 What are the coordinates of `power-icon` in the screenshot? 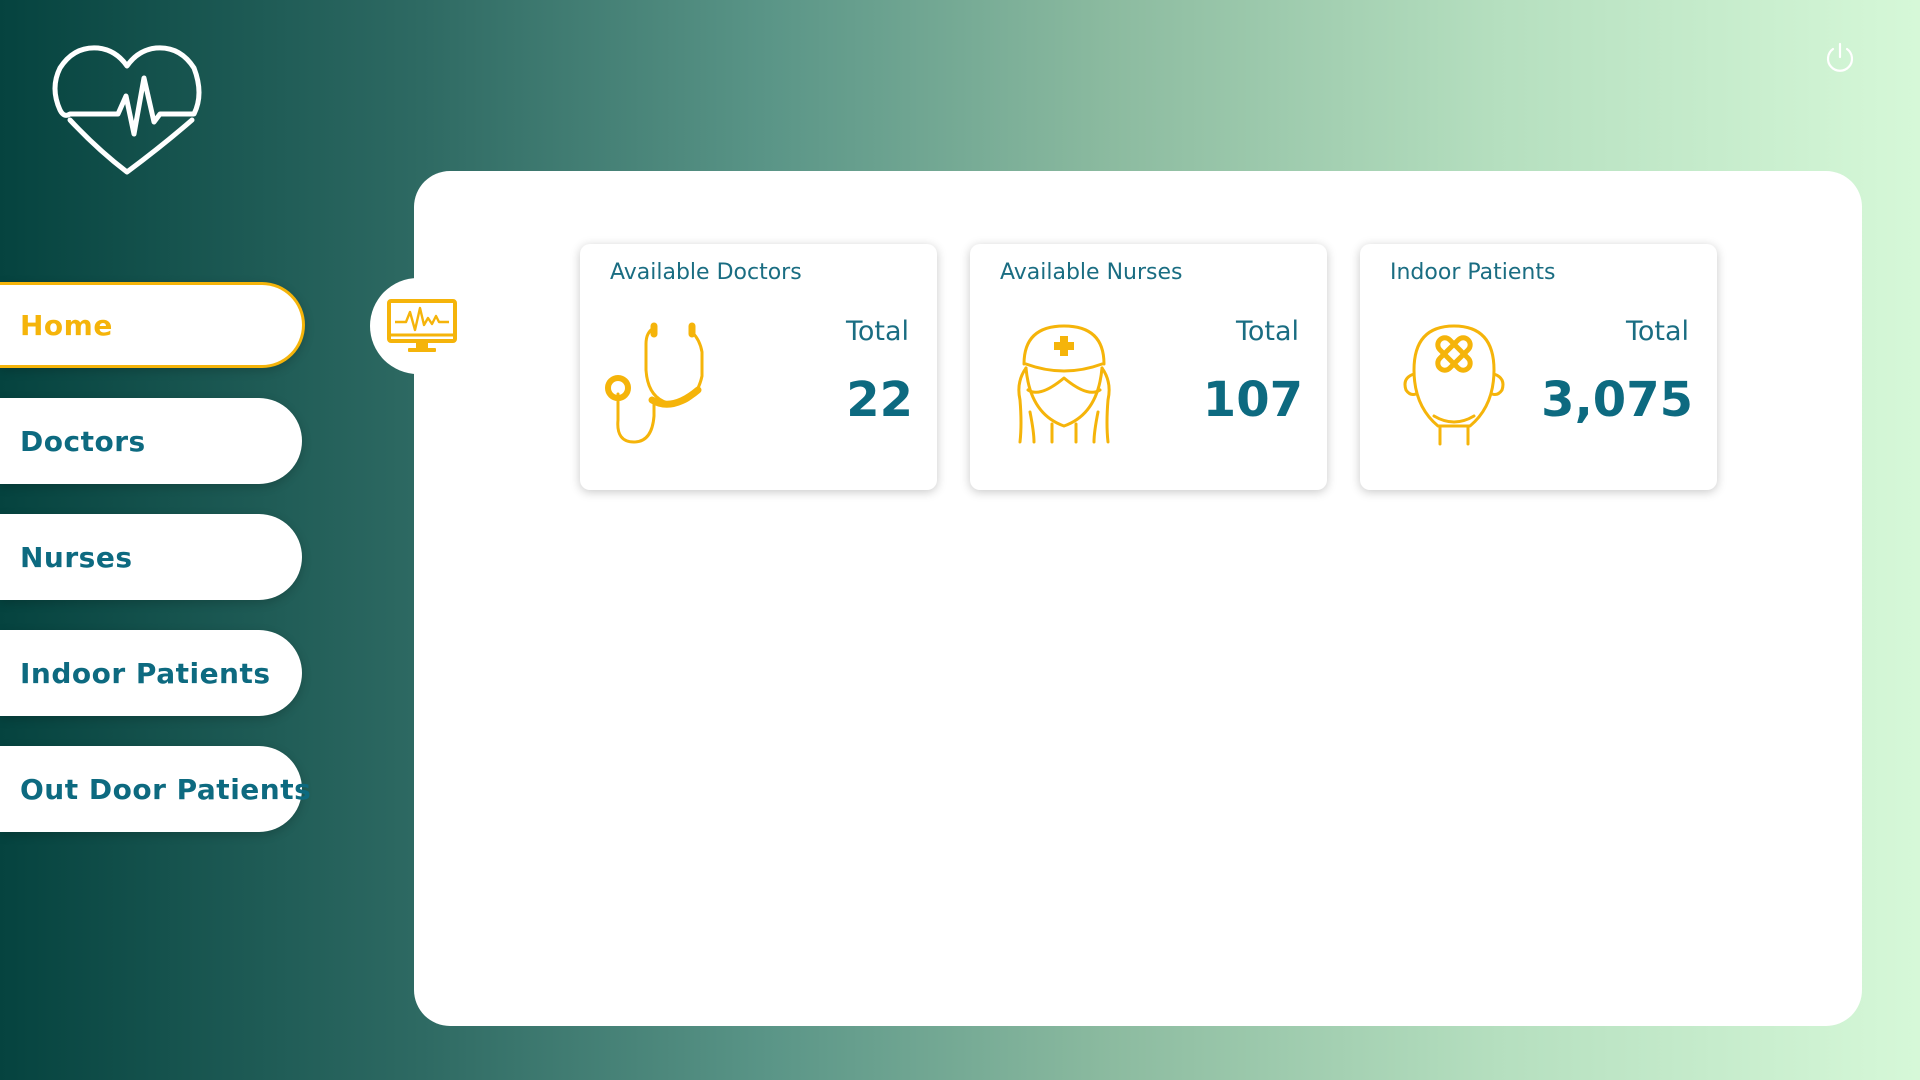 It's located at (1840, 58).